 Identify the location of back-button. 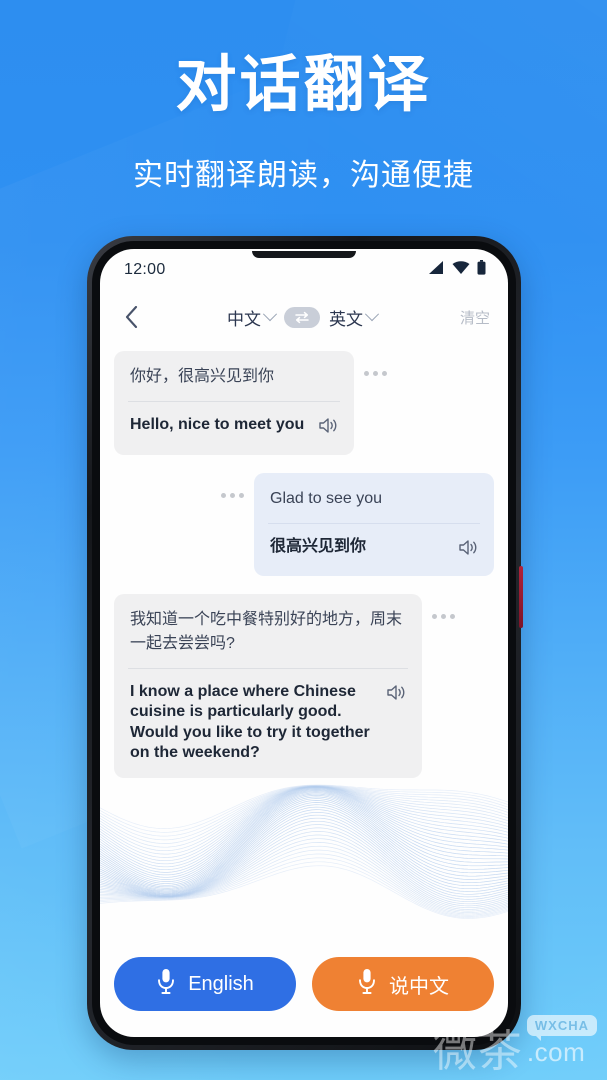
(131, 317).